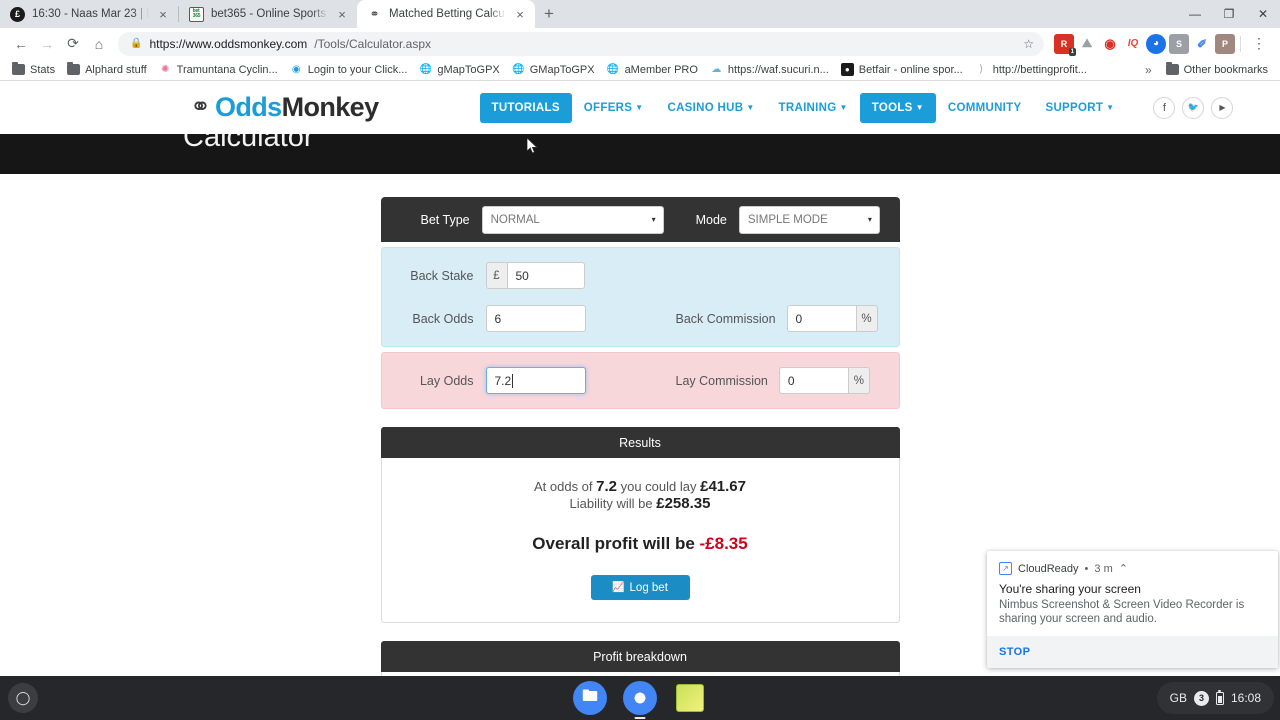 This screenshot has height=720, width=1280. What do you see at coordinates (1225, 43) in the screenshot?
I see `p-extension-icon: P` at bounding box center [1225, 43].